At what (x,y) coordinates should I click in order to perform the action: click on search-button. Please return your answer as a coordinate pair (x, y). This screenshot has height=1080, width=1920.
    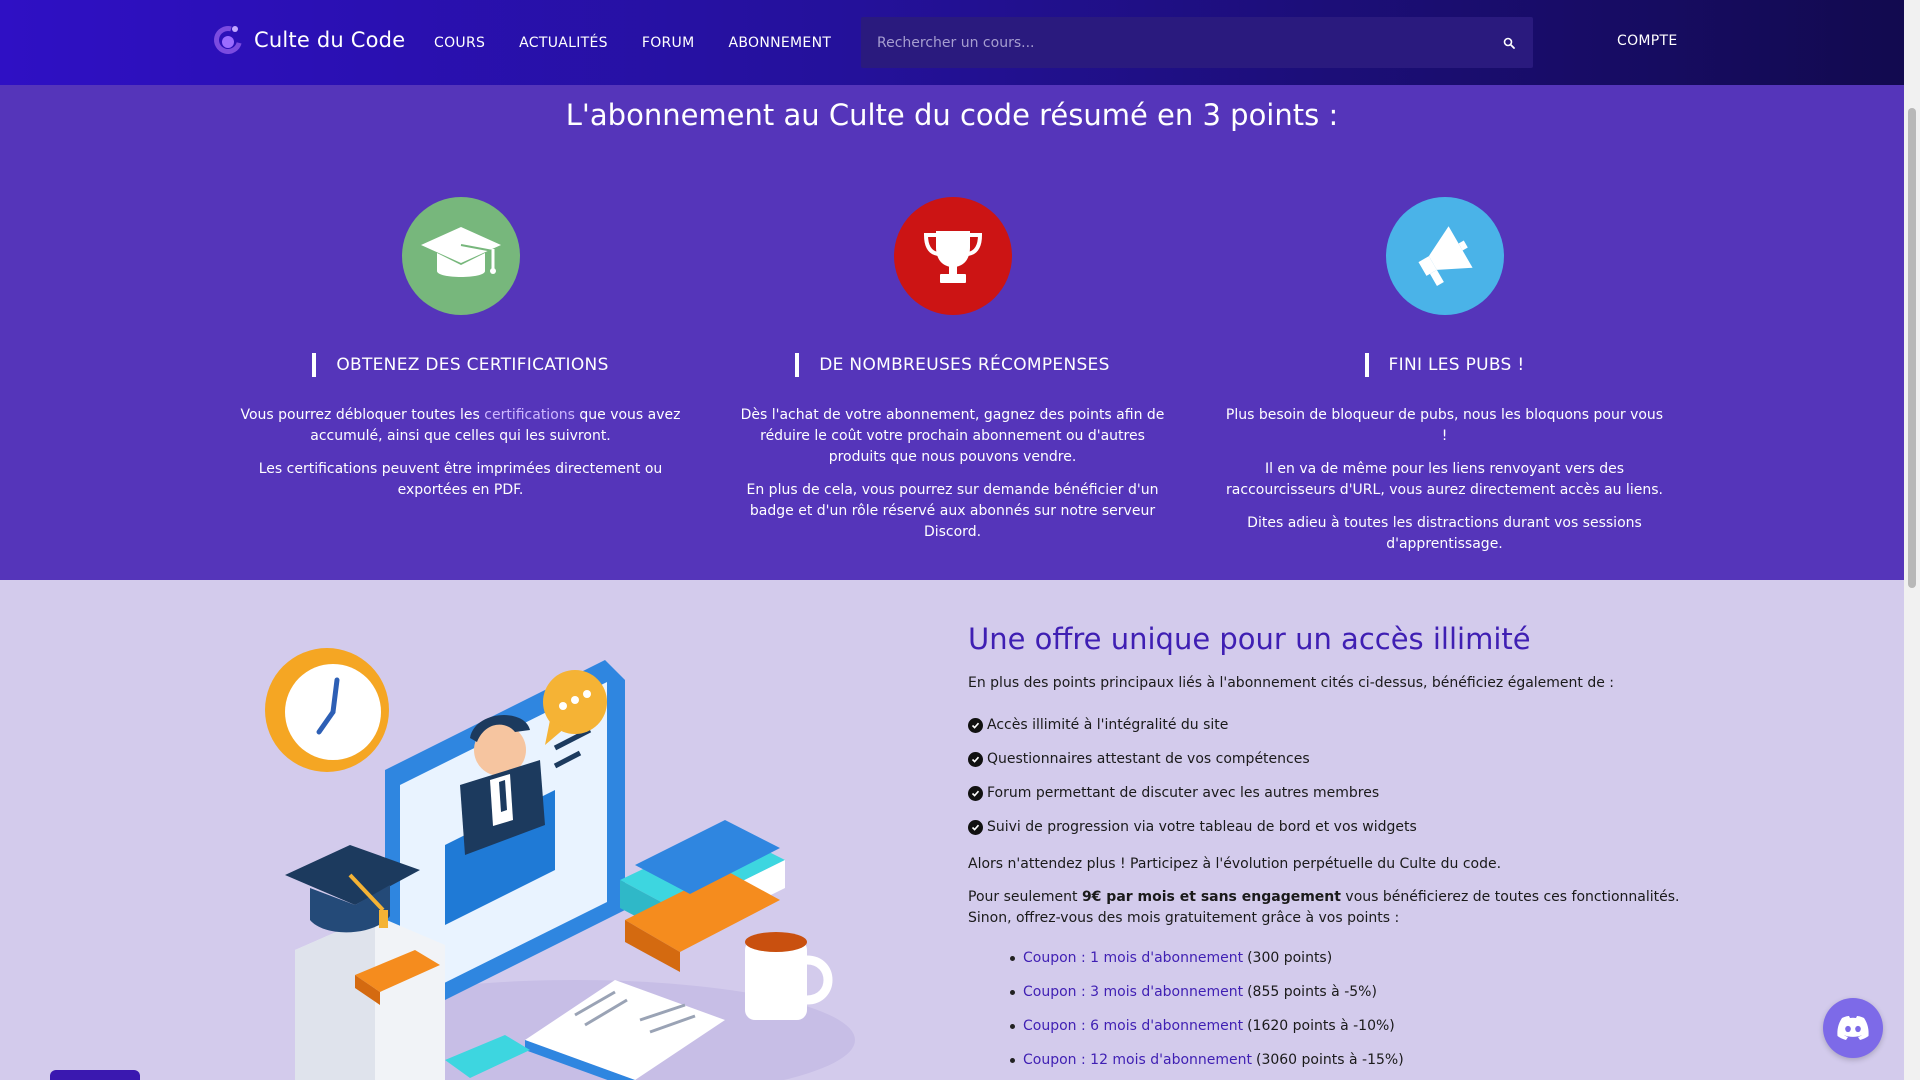
    Looking at the image, I should click on (1509, 42).